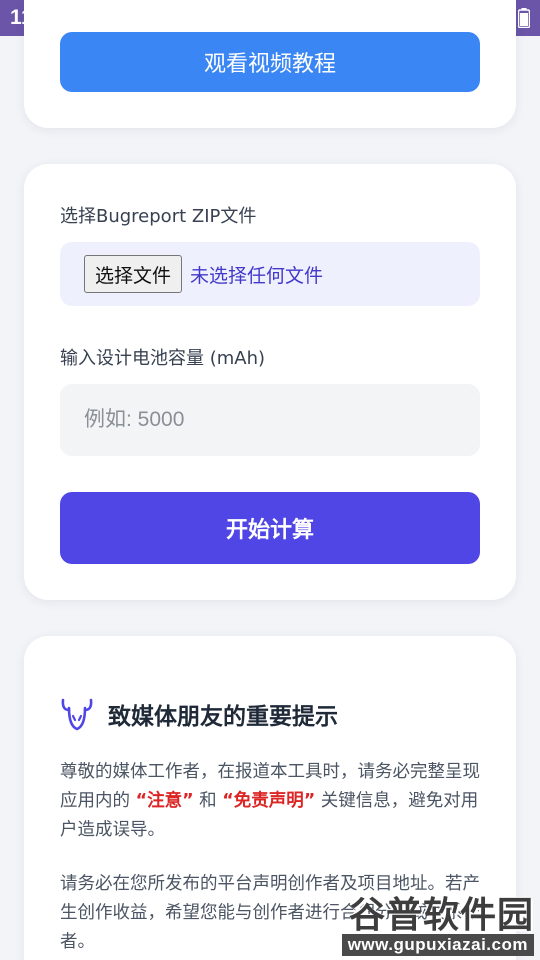 This screenshot has height=960, width=540. Describe the element at coordinates (164, 801) in the screenshot. I see `highlight-notice: “注意”` at that location.